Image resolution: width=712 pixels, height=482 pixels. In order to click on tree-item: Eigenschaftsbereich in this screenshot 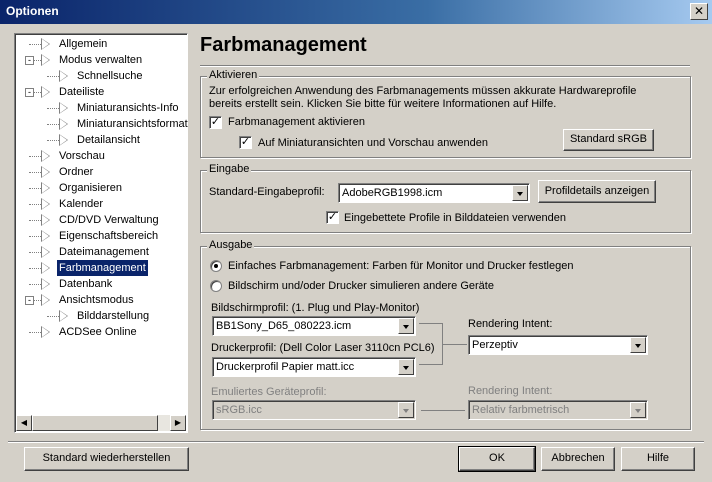, I will do `click(100, 236)`.